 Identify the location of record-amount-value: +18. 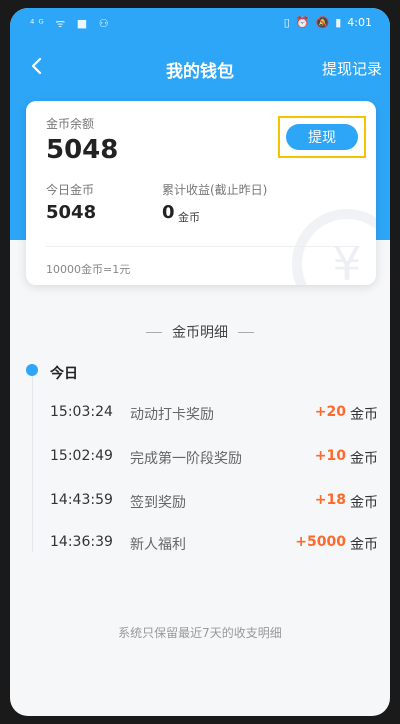
(330, 500).